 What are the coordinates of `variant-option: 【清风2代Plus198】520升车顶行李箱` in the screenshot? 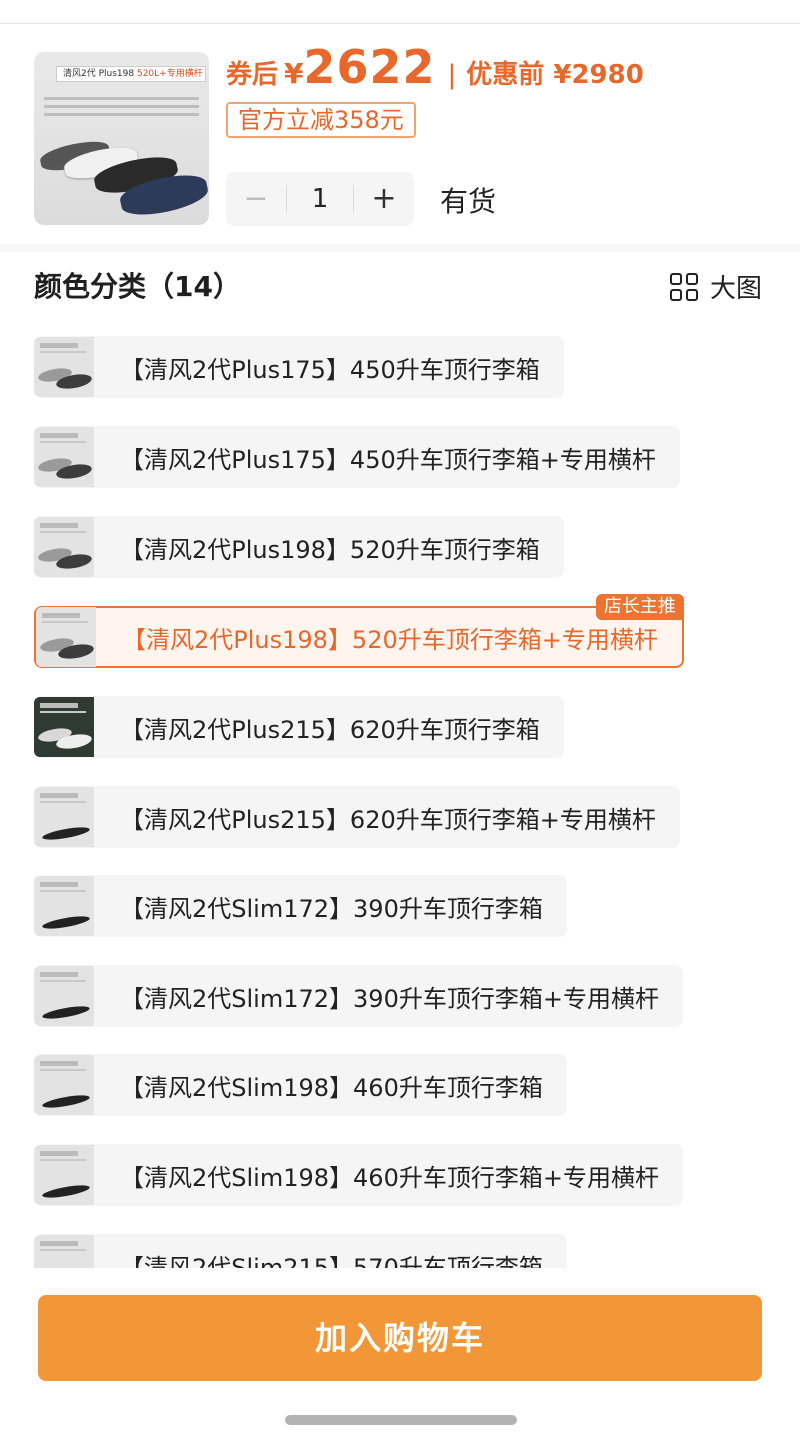 It's located at (299, 547).